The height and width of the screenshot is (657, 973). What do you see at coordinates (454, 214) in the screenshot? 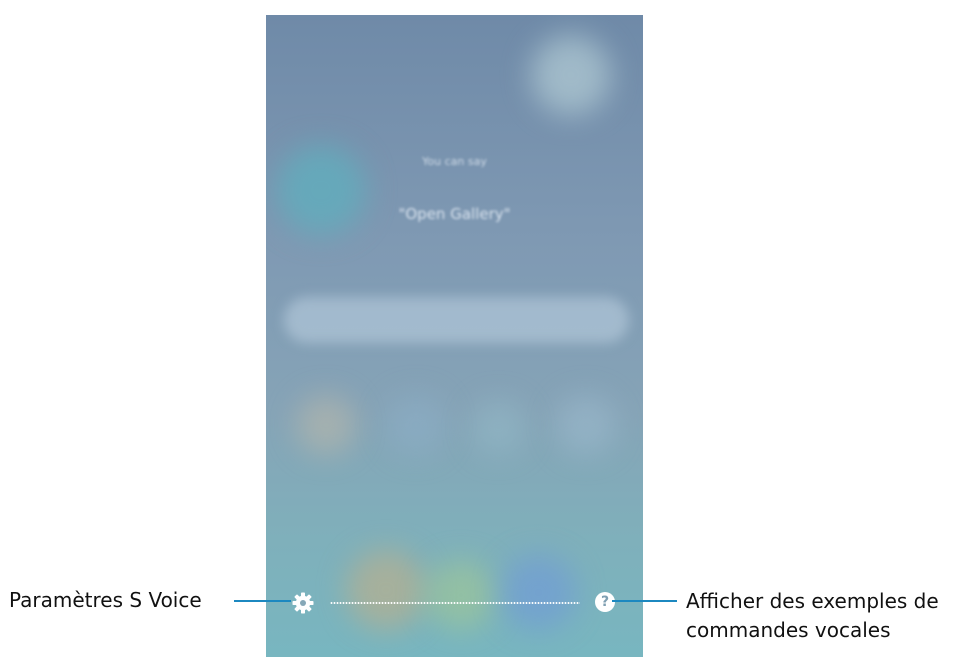
I see `hint-example: "Open Gallery"` at bounding box center [454, 214].